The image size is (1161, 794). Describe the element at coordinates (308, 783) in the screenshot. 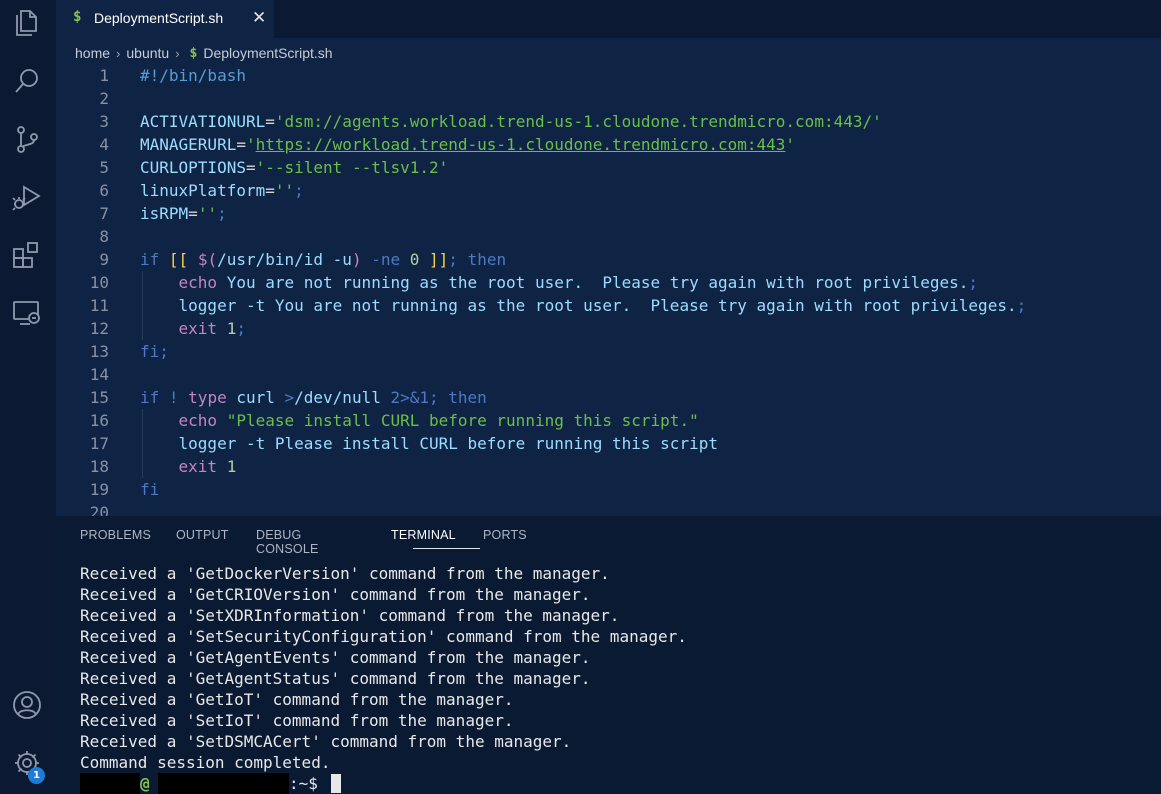

I see `prompt-path: :~$` at that location.